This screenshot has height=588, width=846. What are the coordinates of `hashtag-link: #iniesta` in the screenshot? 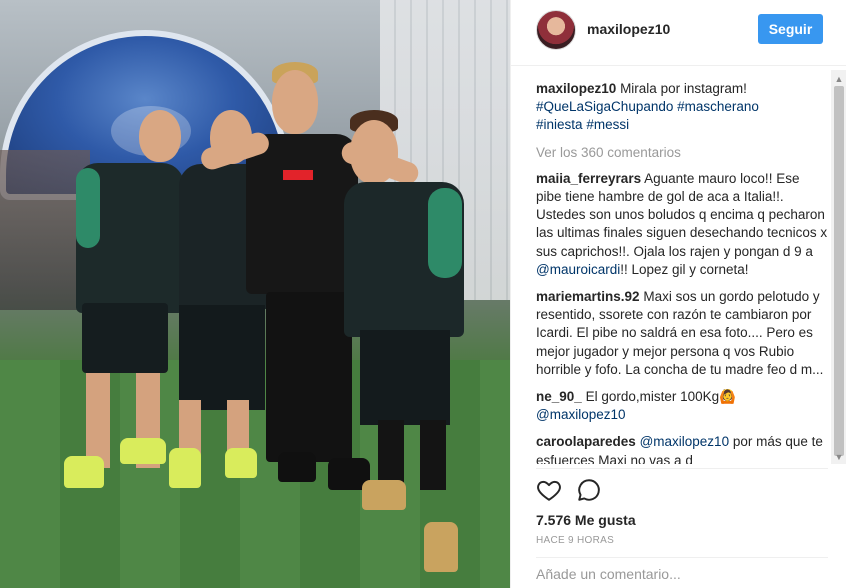 It's located at (559, 124).